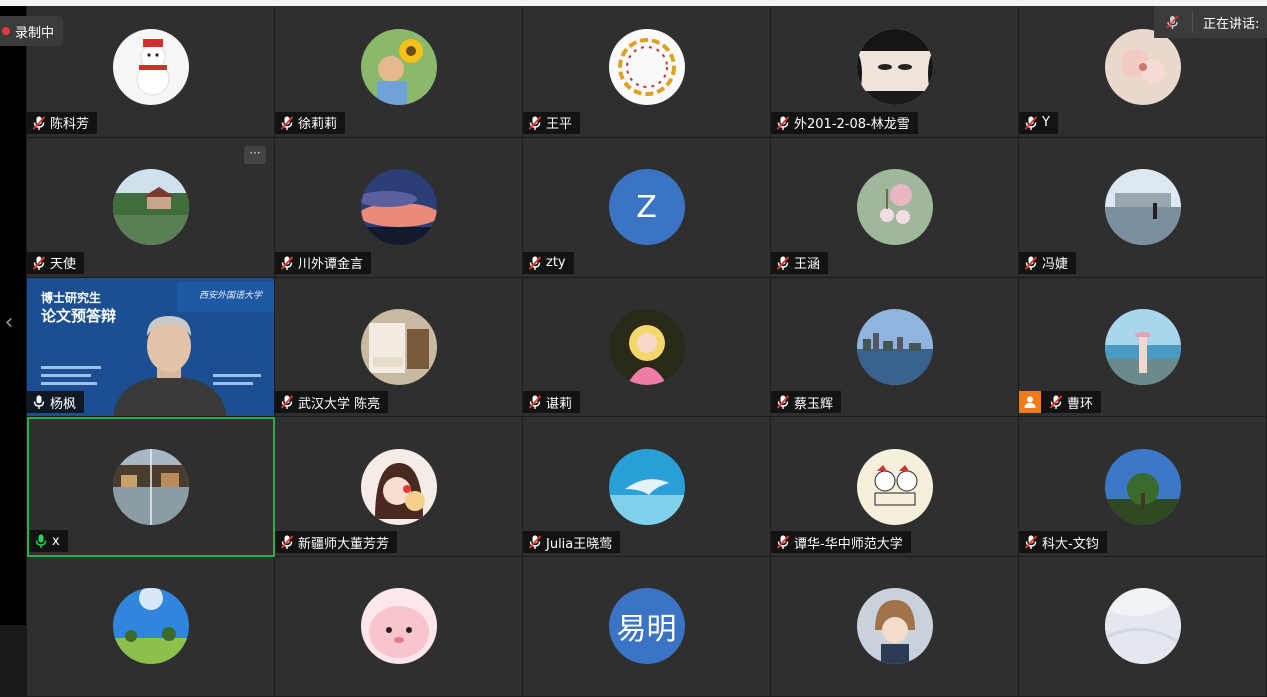 Image resolution: width=1267 pixels, height=697 pixels. I want to click on participant-tile: 外201-2-08-林龙雪, so click(895, 69).